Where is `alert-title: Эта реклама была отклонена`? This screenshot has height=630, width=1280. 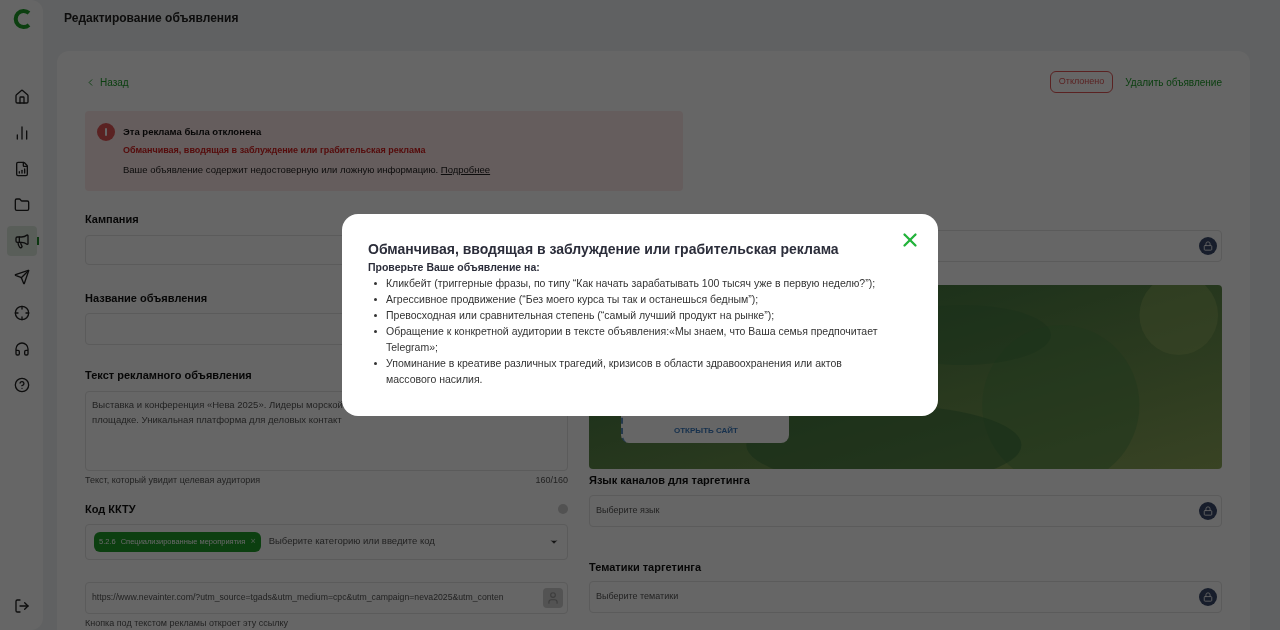 alert-title: Эта реклама была отклонена is located at coordinates (193, 132).